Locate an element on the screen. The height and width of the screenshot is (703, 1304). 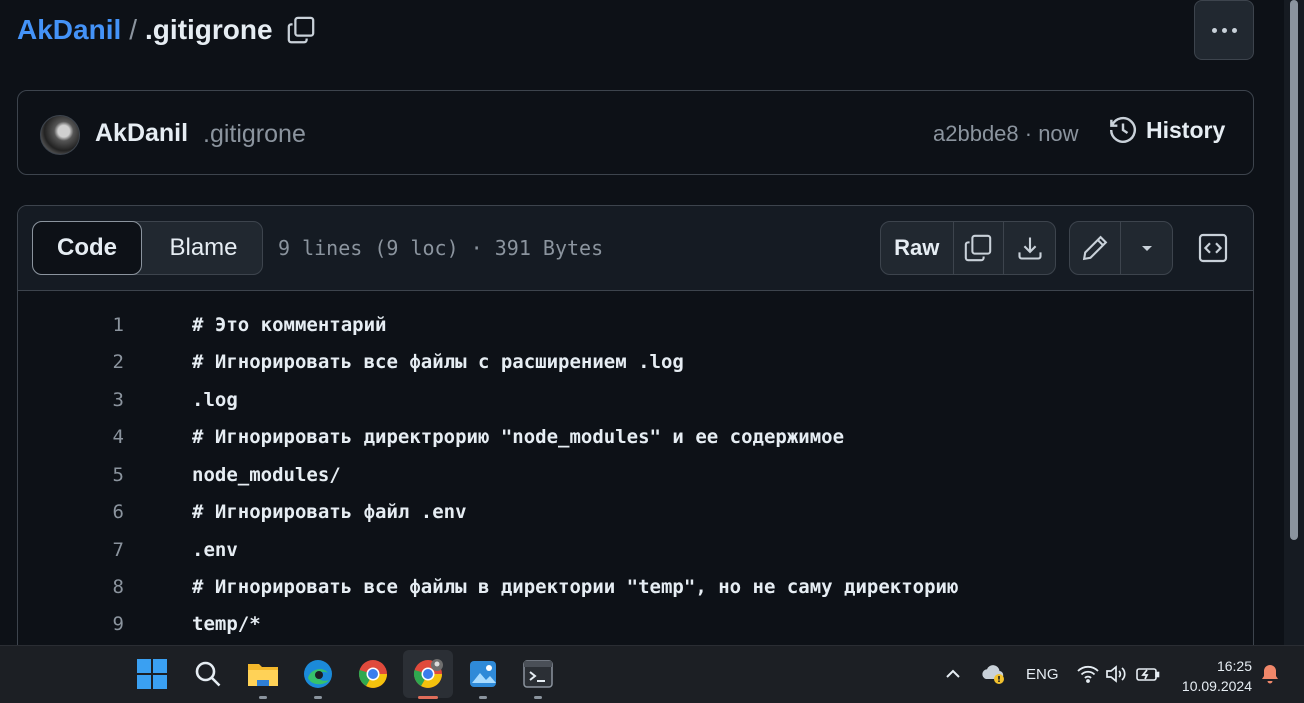
chrome-icon is located at coordinates (372, 674).